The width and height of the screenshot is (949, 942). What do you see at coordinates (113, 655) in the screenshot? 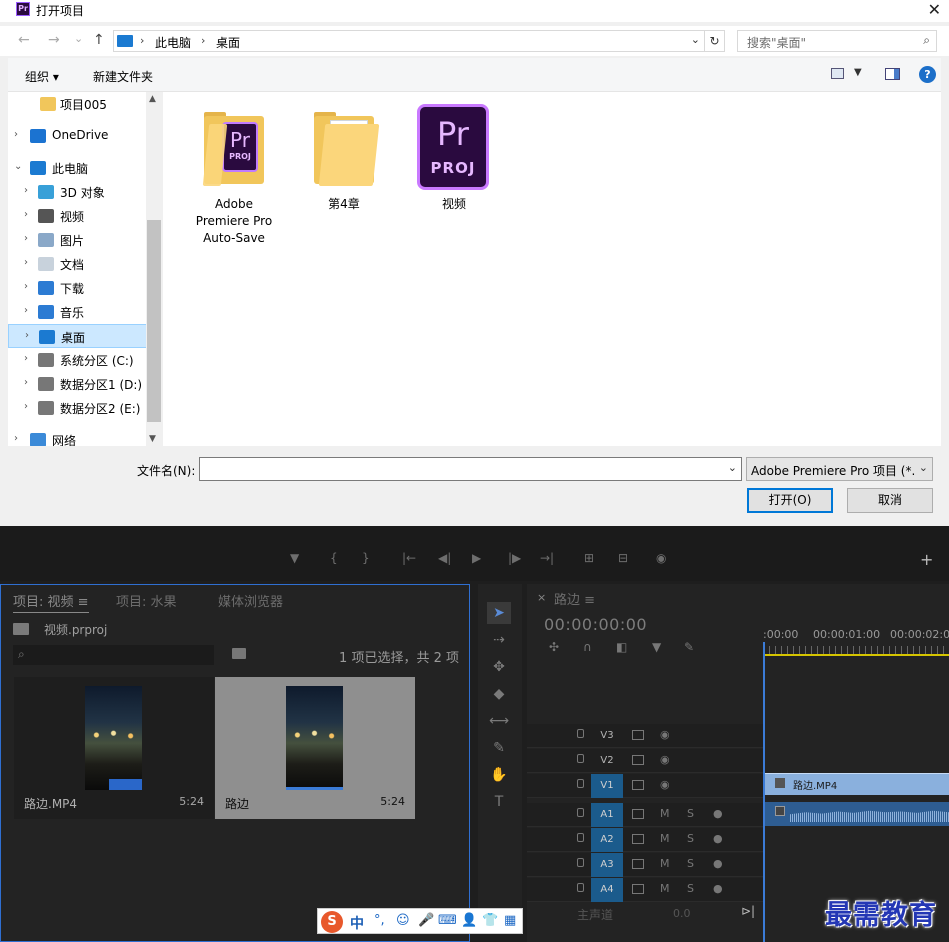
I see `project-search-input: ⌕` at bounding box center [113, 655].